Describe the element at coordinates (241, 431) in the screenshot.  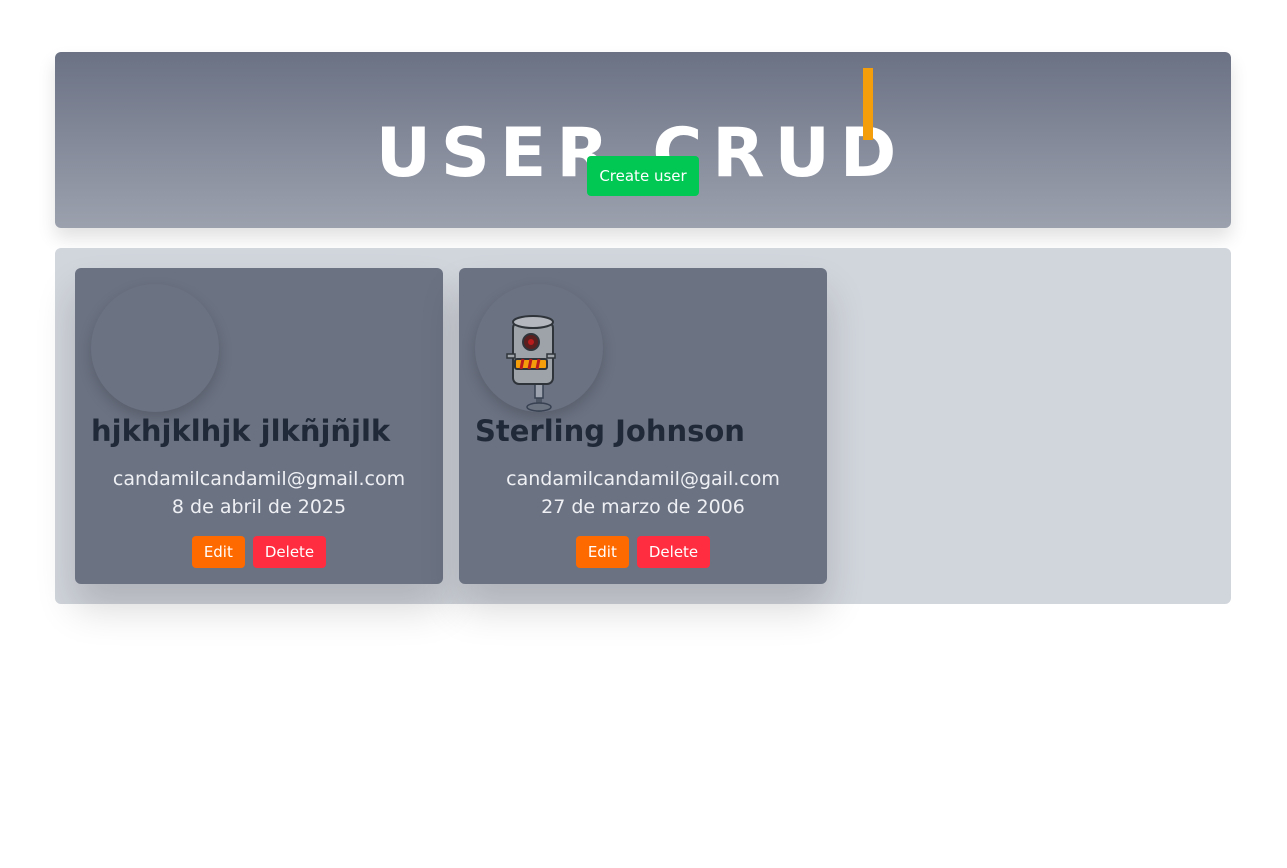
I see `user-name: hjkhjklhjk jlkñjñjlk` at that location.